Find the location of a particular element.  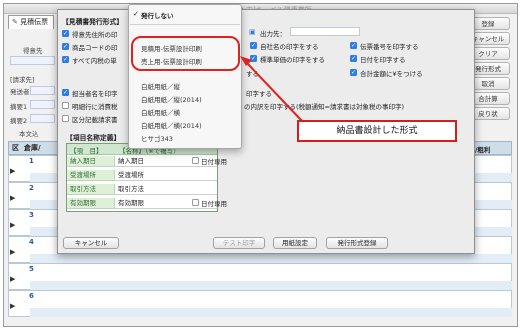

name-row-label: 取引方法 is located at coordinates (91, 189).